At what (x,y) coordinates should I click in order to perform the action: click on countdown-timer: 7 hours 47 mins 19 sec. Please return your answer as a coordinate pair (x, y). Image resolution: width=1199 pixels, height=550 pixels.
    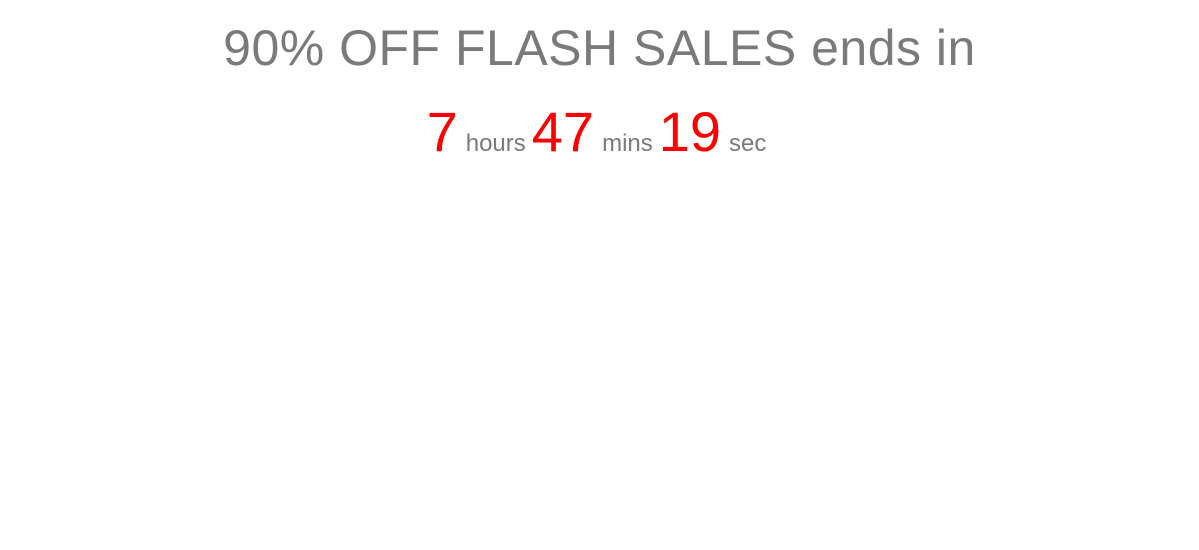
    Looking at the image, I should click on (599, 139).